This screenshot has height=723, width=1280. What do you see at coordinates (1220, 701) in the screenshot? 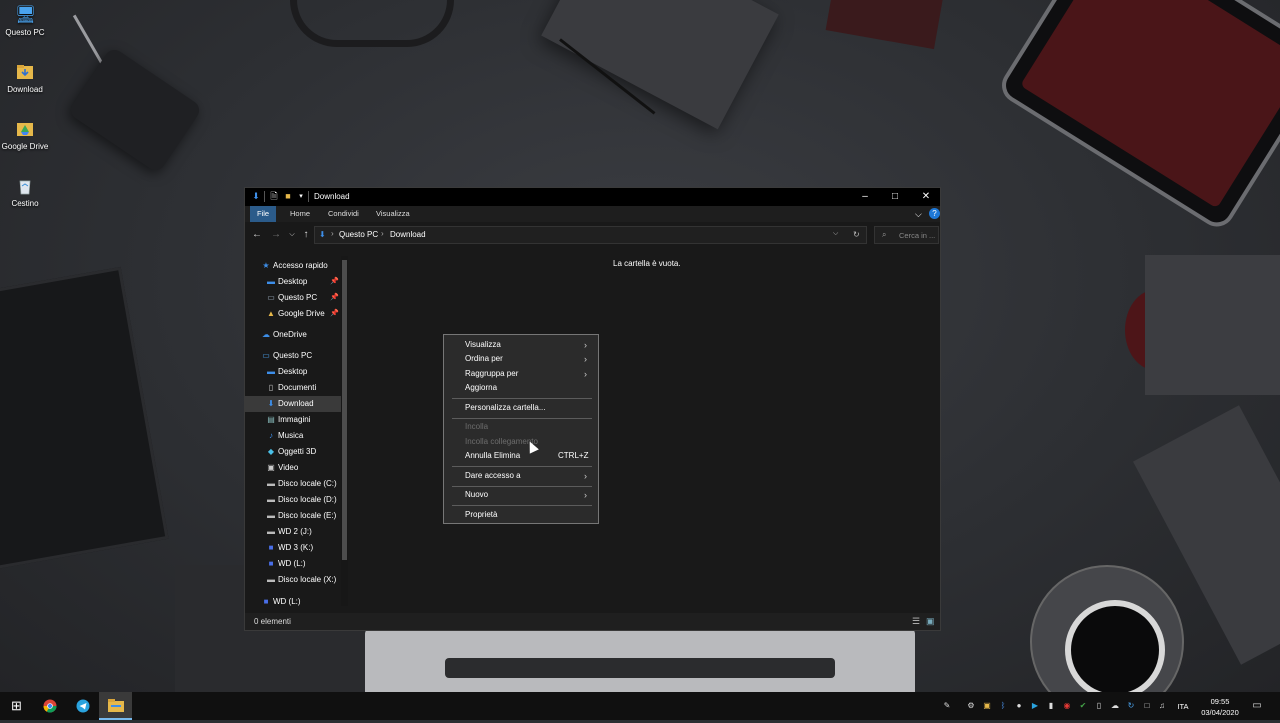
I see `clock-time: 09:55` at bounding box center [1220, 701].